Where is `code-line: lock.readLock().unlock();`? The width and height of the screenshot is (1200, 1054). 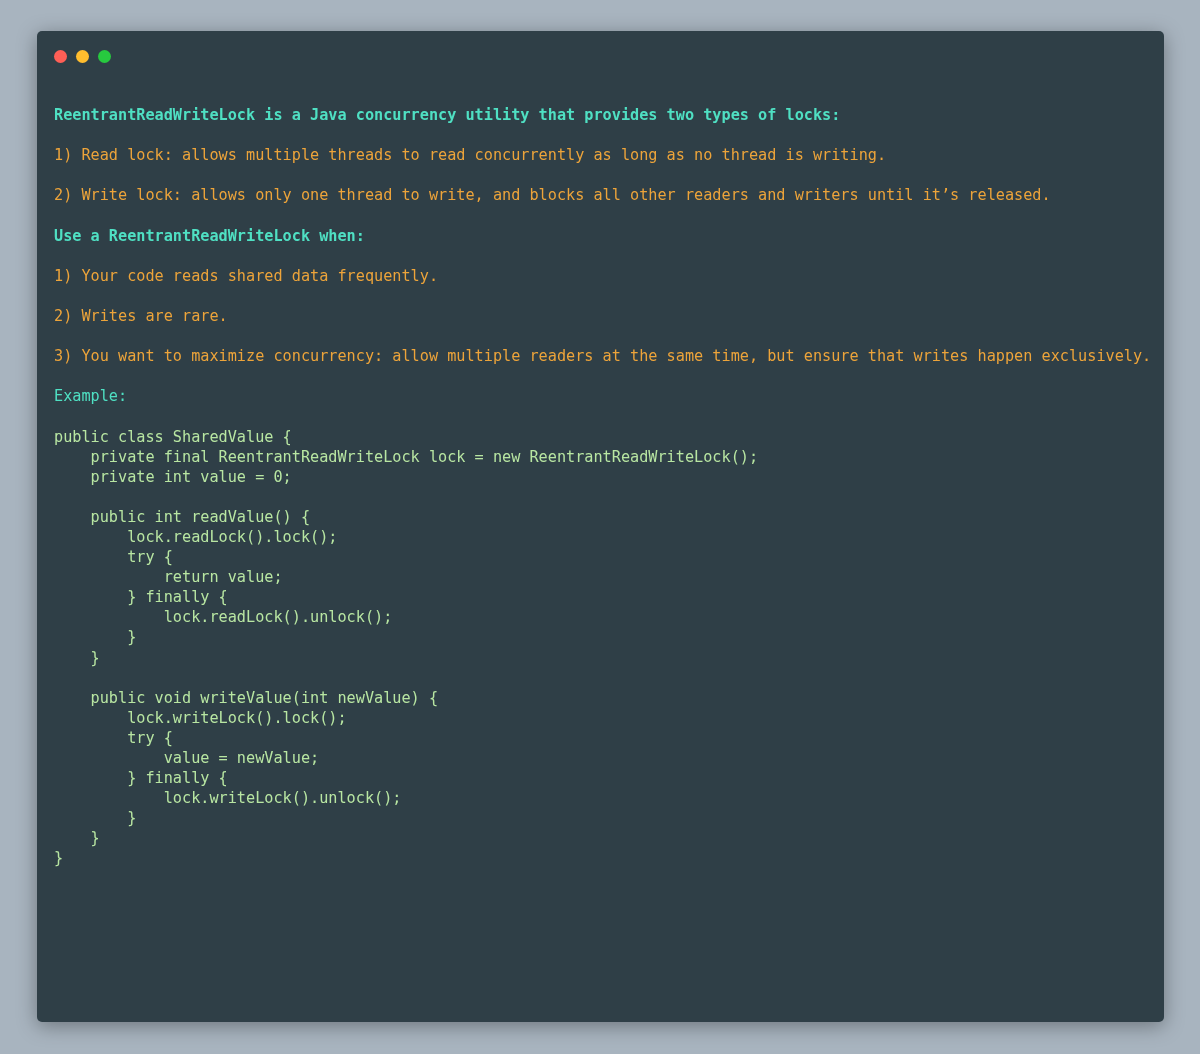 code-line: lock.readLock().unlock(); is located at coordinates (278, 617).